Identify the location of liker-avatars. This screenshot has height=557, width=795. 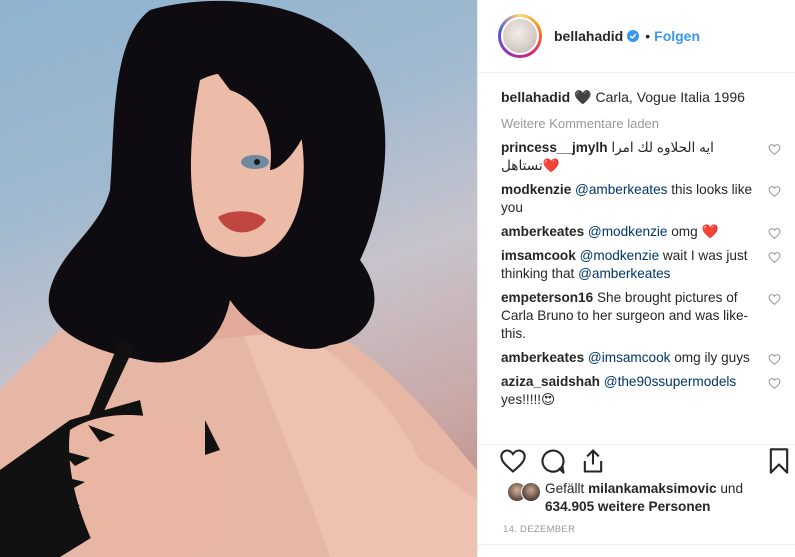
(524, 492).